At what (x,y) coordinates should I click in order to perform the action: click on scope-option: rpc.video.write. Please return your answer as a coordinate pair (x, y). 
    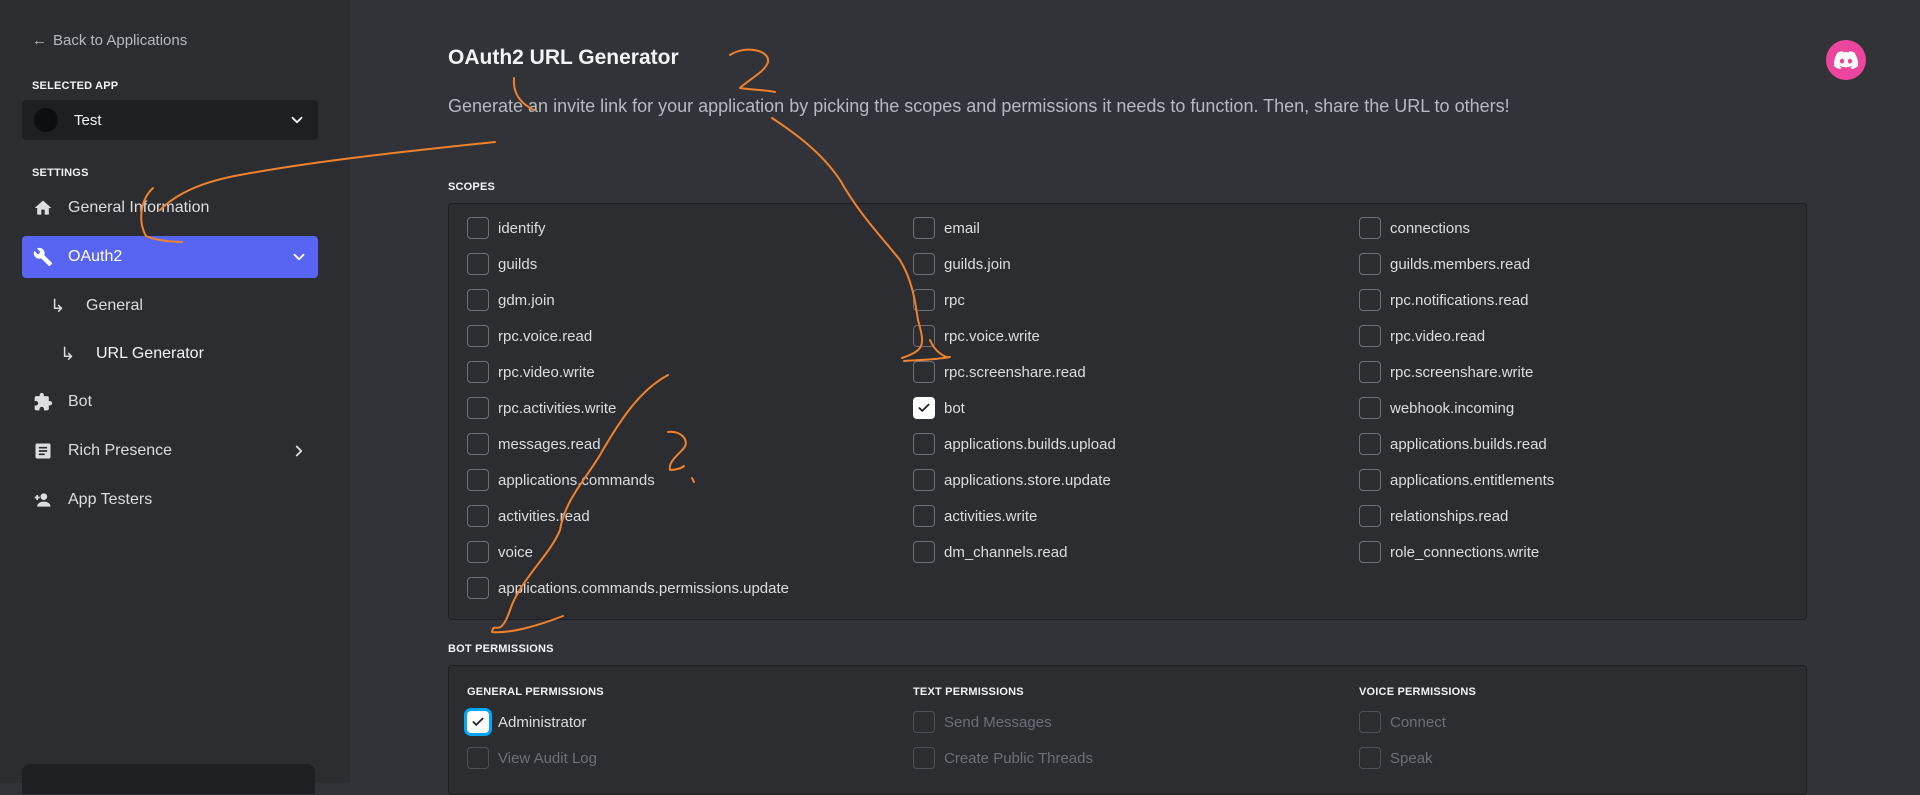
    Looking at the image, I should click on (531, 372).